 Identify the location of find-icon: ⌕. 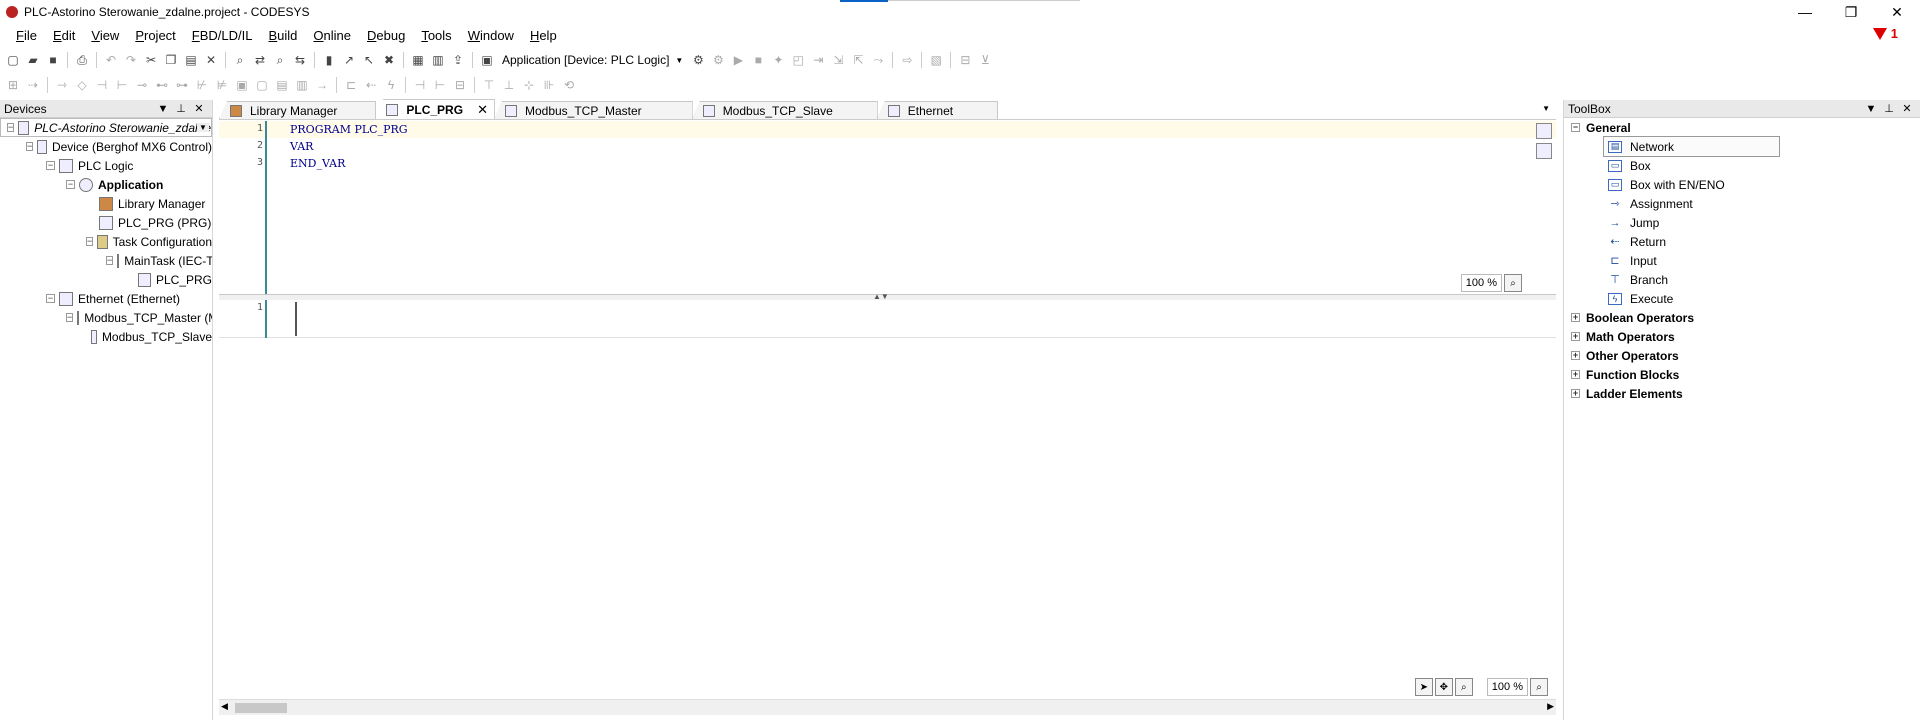
(240, 60).